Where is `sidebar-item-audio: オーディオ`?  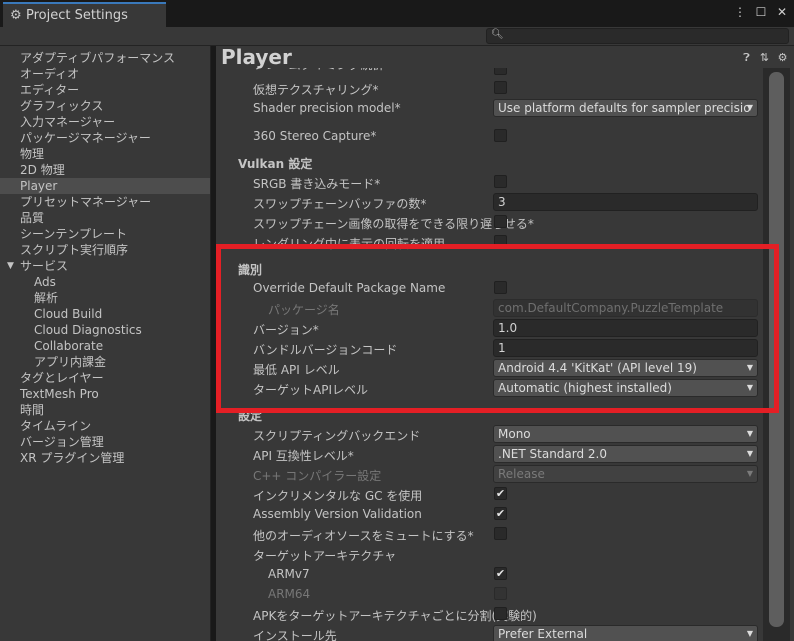 sidebar-item-audio: オーディオ is located at coordinates (105, 74).